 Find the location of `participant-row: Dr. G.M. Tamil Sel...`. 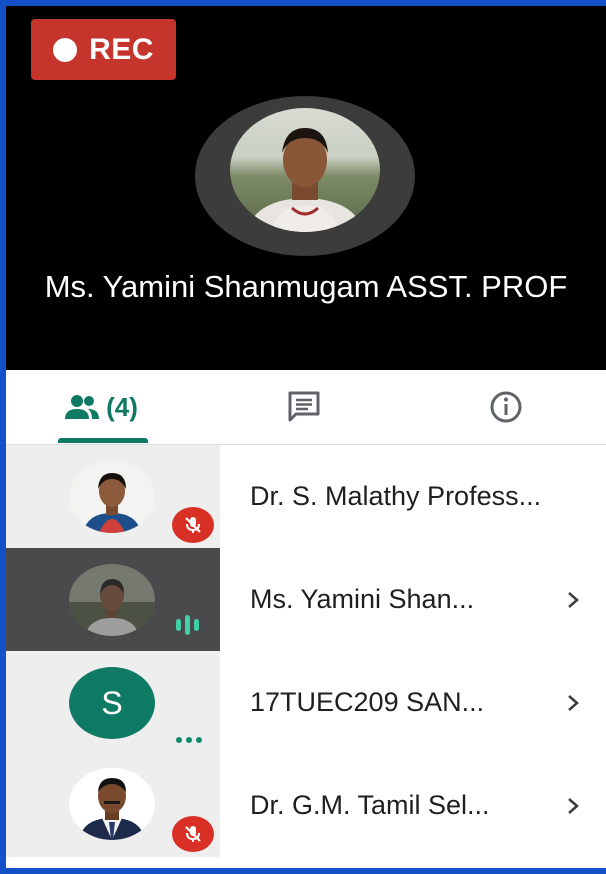

participant-row: Dr. G.M. Tamil Sel... is located at coordinates (306, 805).